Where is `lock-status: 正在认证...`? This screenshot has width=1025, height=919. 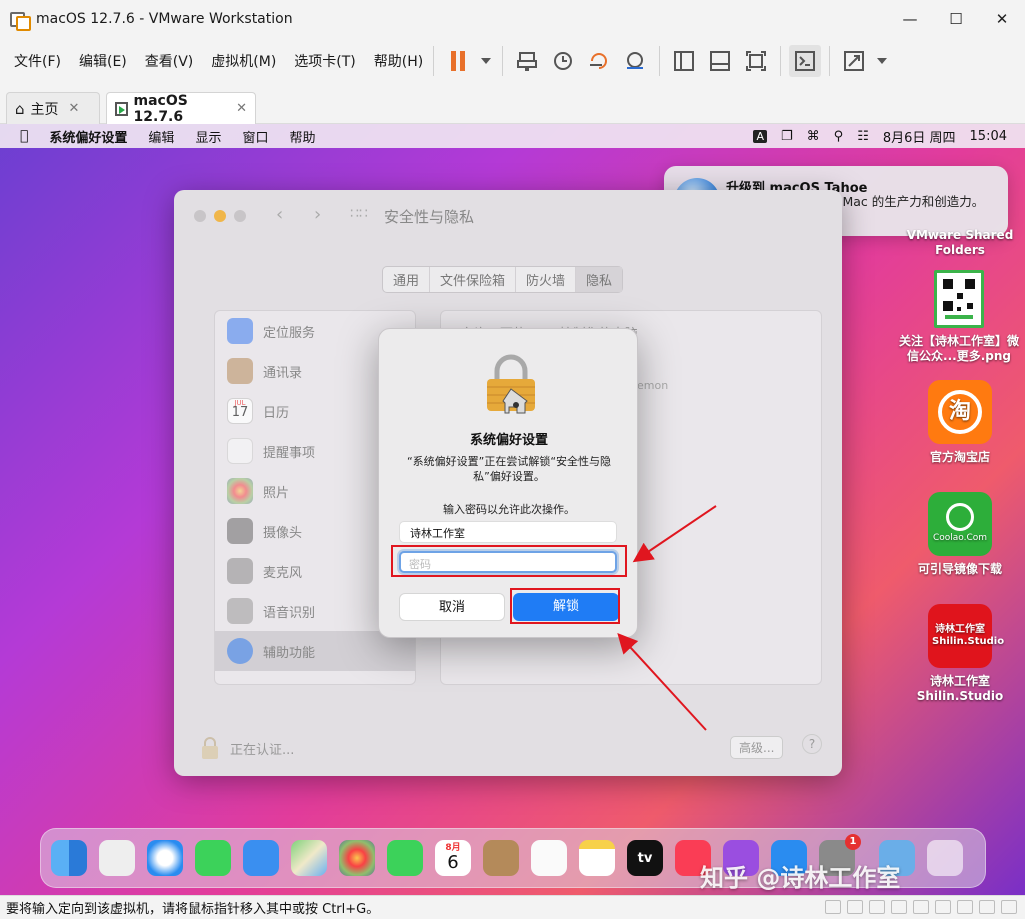
lock-status: 正在认证... is located at coordinates (247, 748).